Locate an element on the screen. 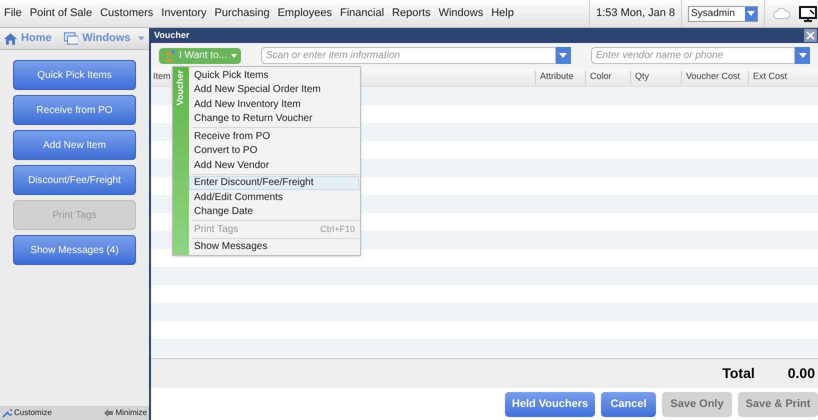 Image resolution: width=818 pixels, height=420 pixels. menu-item: Reports is located at coordinates (411, 13).